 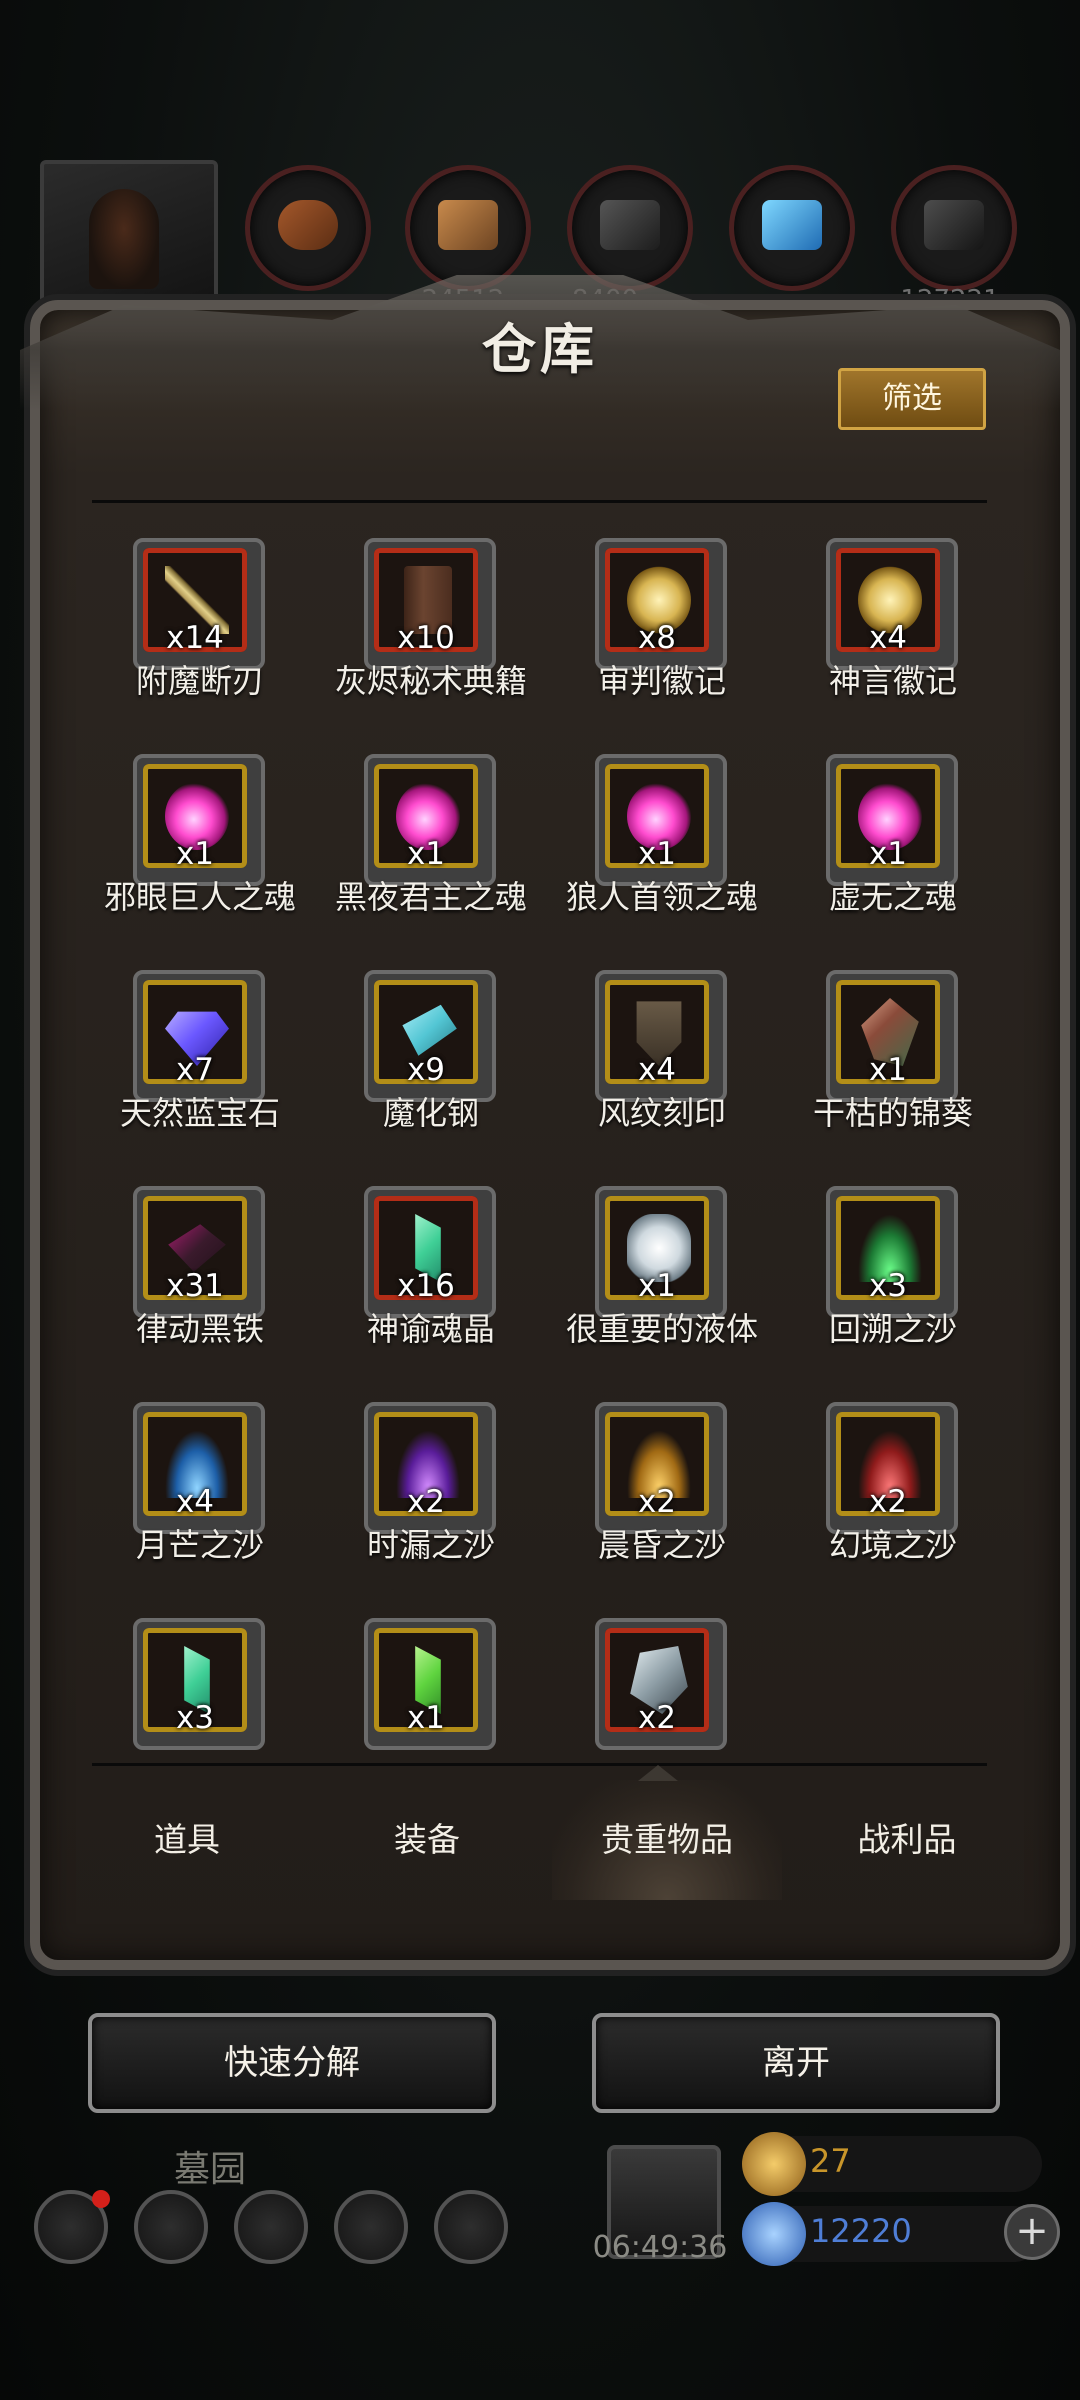 What do you see at coordinates (308, 225) in the screenshot?
I see `leather-icon` at bounding box center [308, 225].